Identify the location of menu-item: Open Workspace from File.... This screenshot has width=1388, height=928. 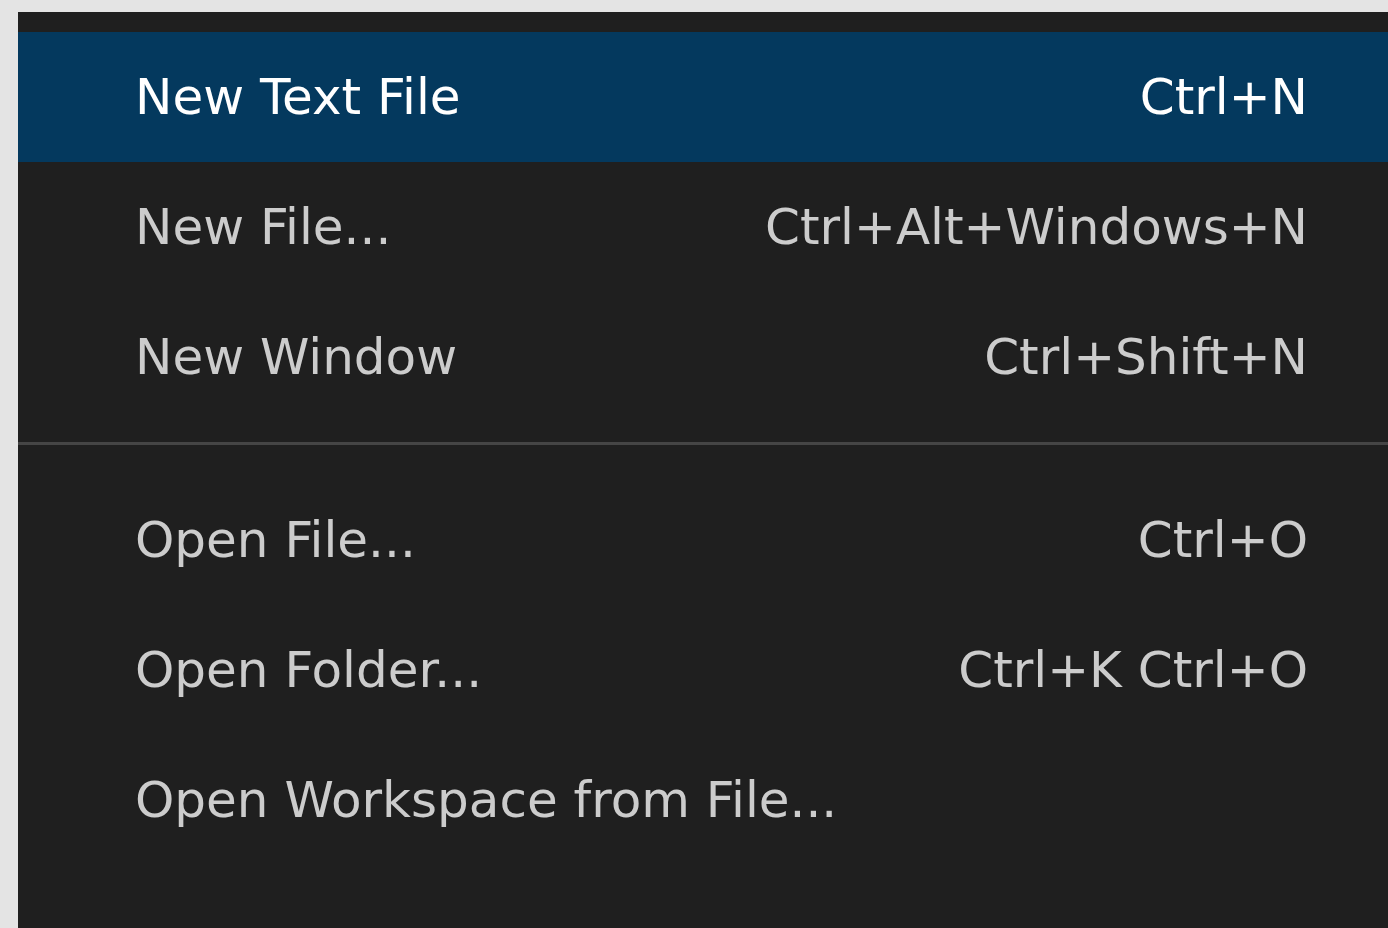
(703, 800).